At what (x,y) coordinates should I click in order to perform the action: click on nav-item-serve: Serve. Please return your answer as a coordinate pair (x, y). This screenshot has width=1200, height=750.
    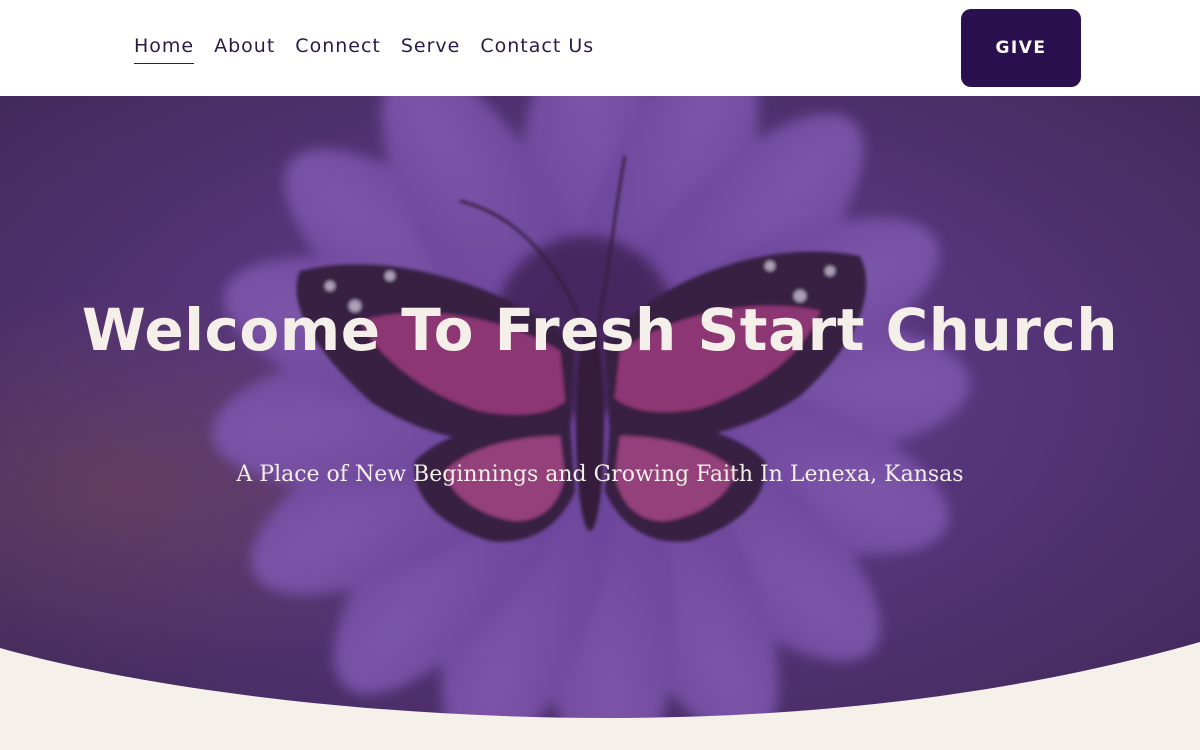
    Looking at the image, I should click on (431, 48).